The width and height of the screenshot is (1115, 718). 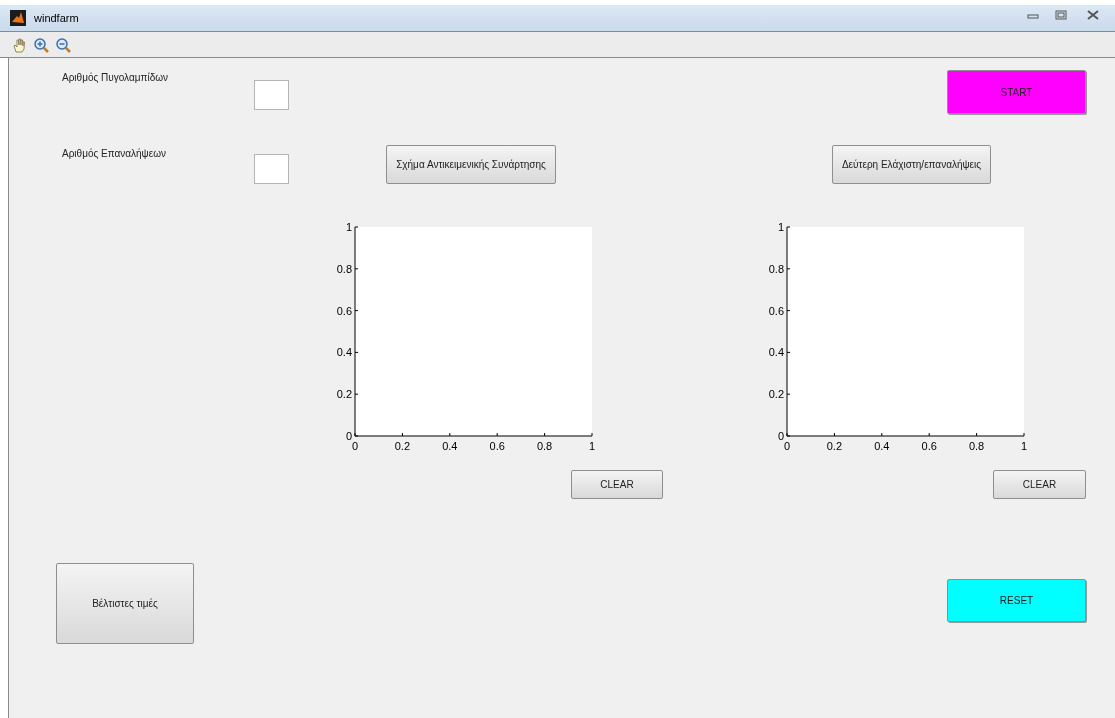 I want to click on zoom-out-icon, so click(x=63, y=44).